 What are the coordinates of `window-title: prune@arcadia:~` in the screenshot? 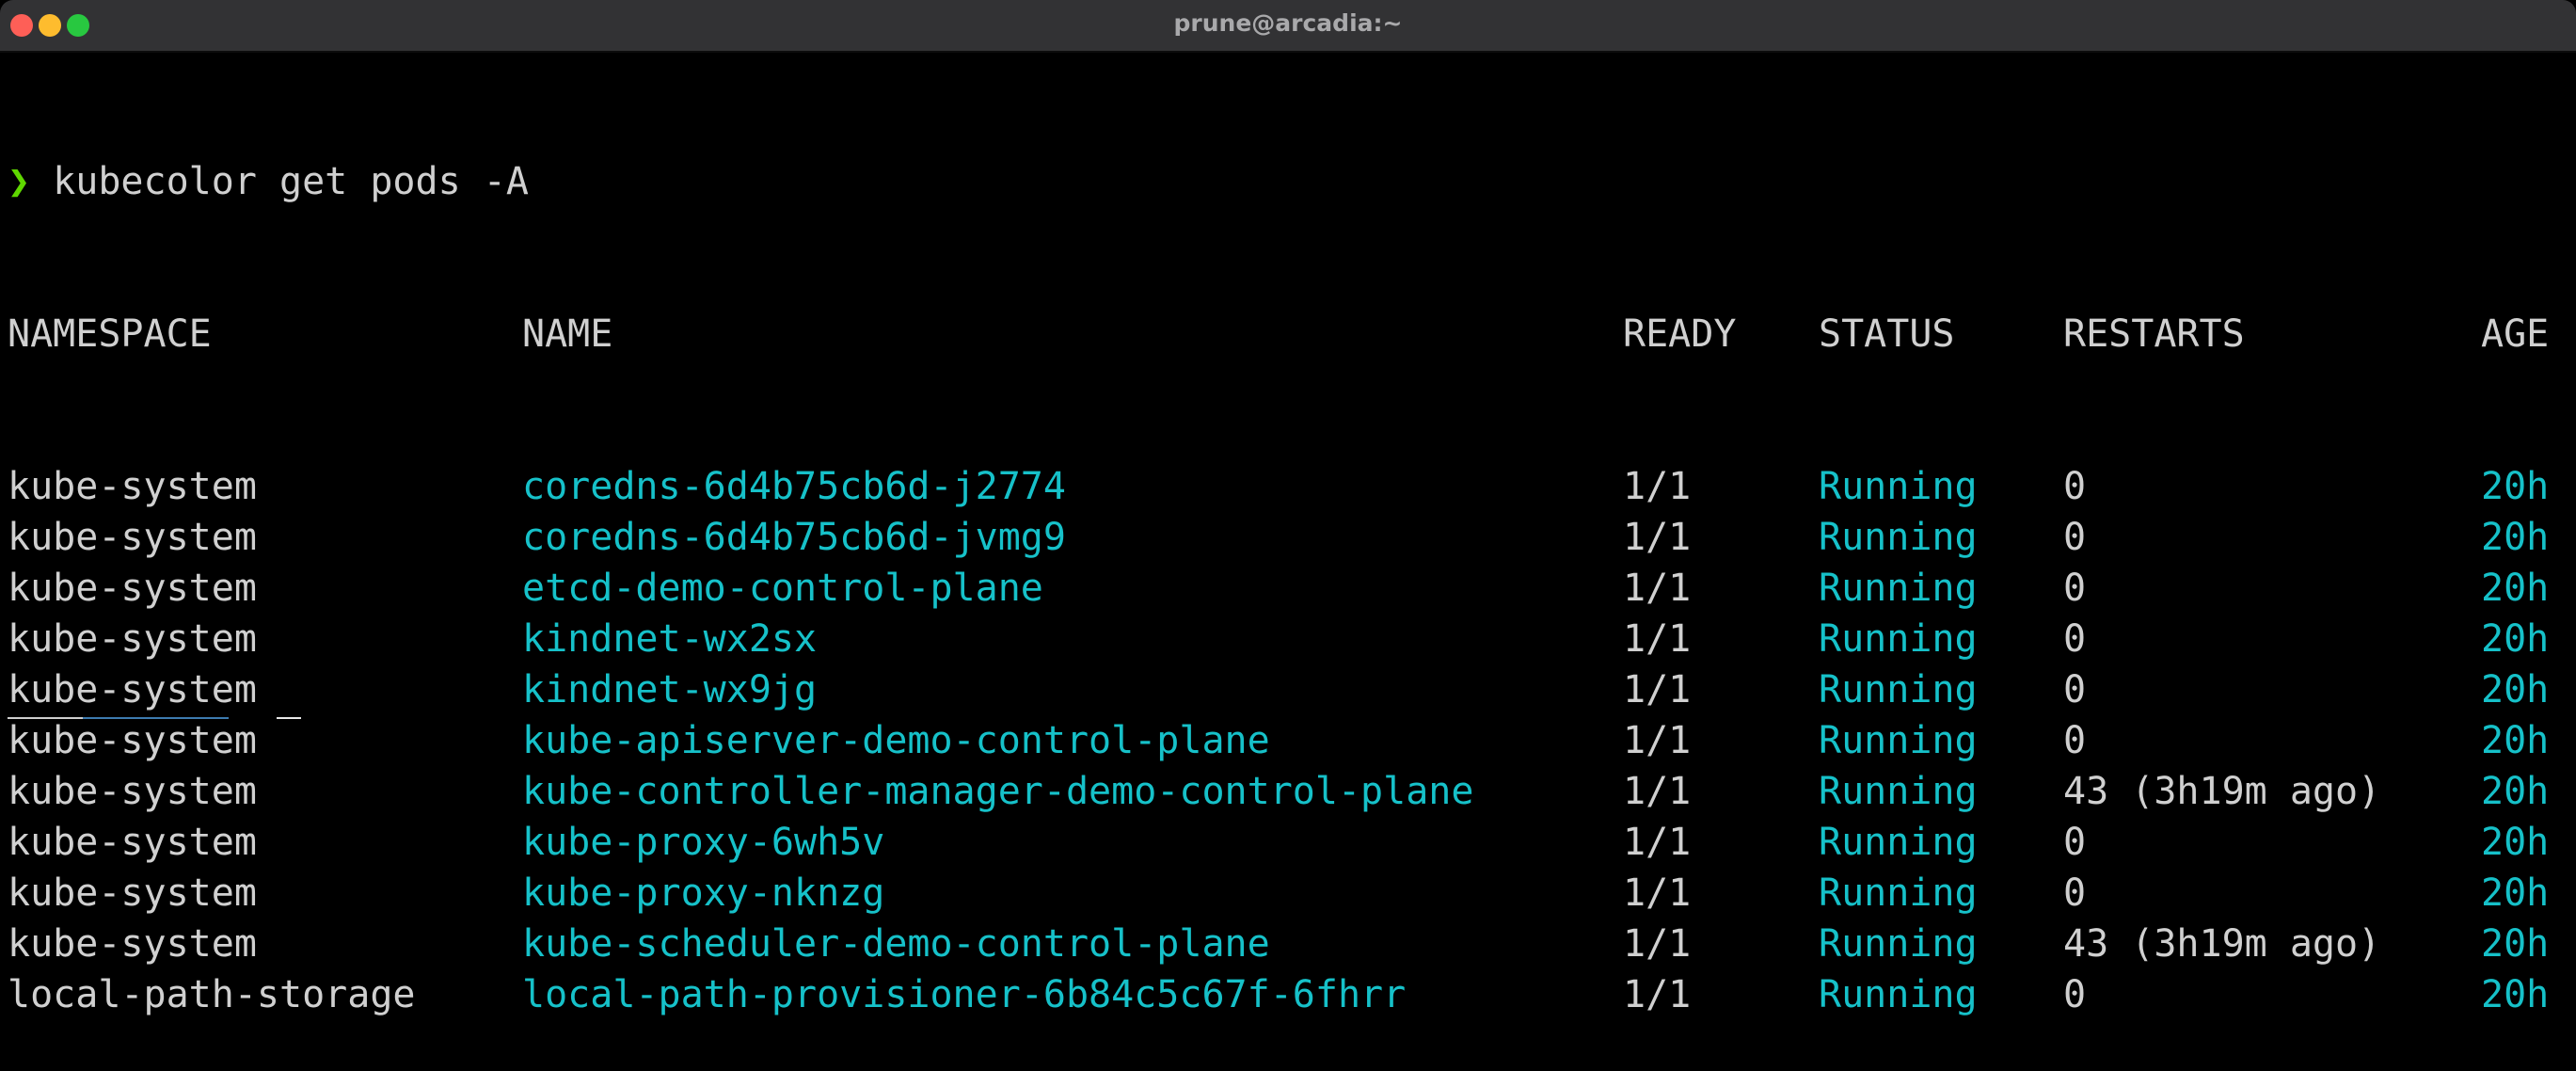 It's located at (1288, 23).